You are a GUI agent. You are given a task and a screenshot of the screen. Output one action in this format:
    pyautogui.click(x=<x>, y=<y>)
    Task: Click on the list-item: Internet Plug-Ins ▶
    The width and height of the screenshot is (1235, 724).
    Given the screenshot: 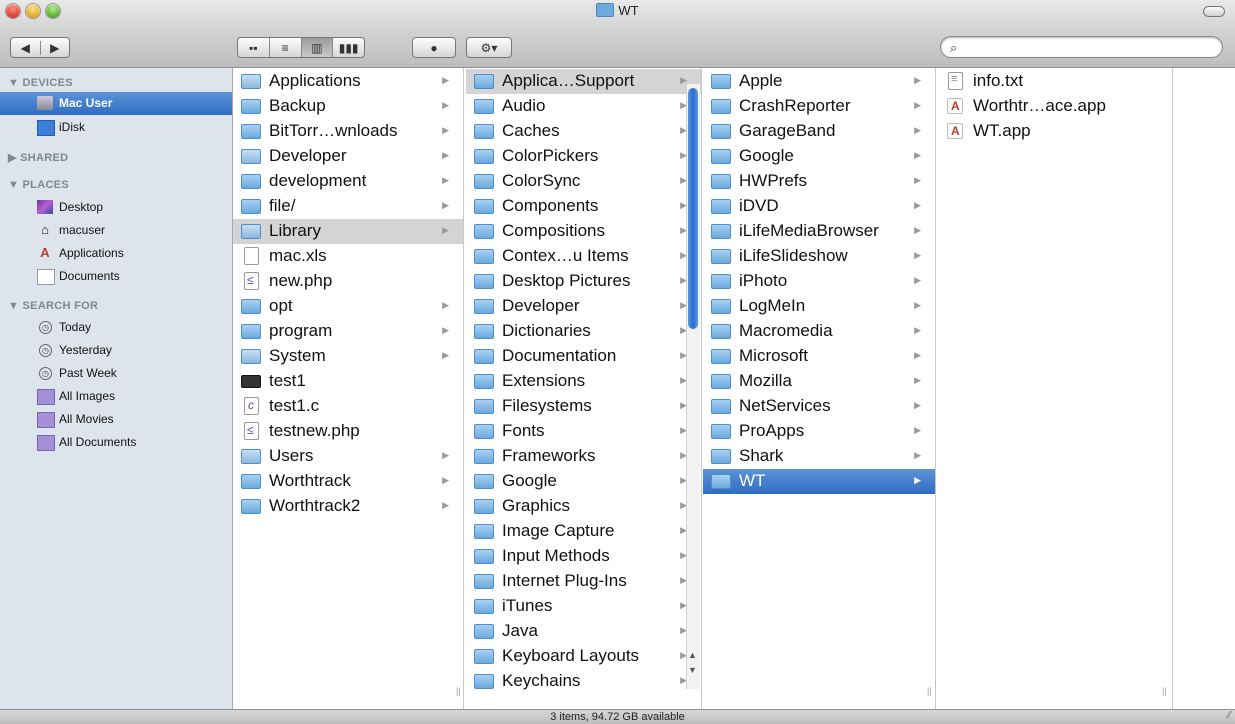 What is the action you would take?
    pyautogui.click(x=583, y=581)
    